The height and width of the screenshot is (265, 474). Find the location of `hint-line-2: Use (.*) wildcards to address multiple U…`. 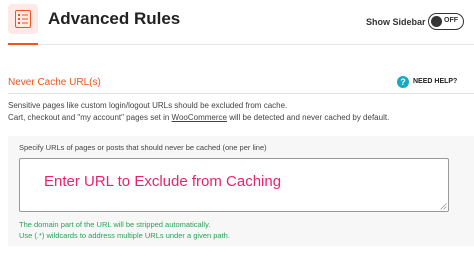

hint-line-2: Use (.*) wildcards to address multiple U… is located at coordinates (124, 235).